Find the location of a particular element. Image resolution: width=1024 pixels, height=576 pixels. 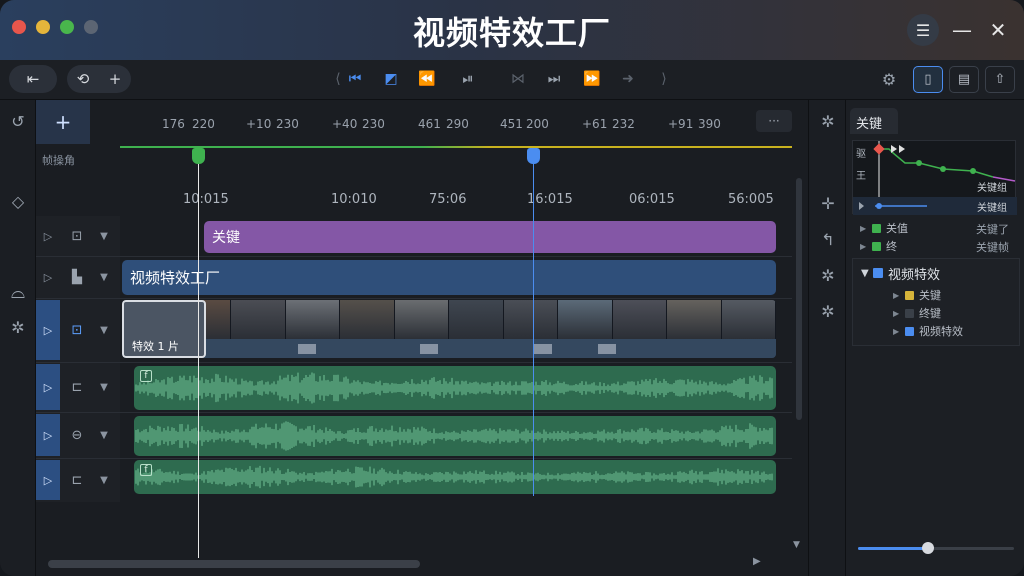

split-button: ⋈ is located at coordinates (518, 79).